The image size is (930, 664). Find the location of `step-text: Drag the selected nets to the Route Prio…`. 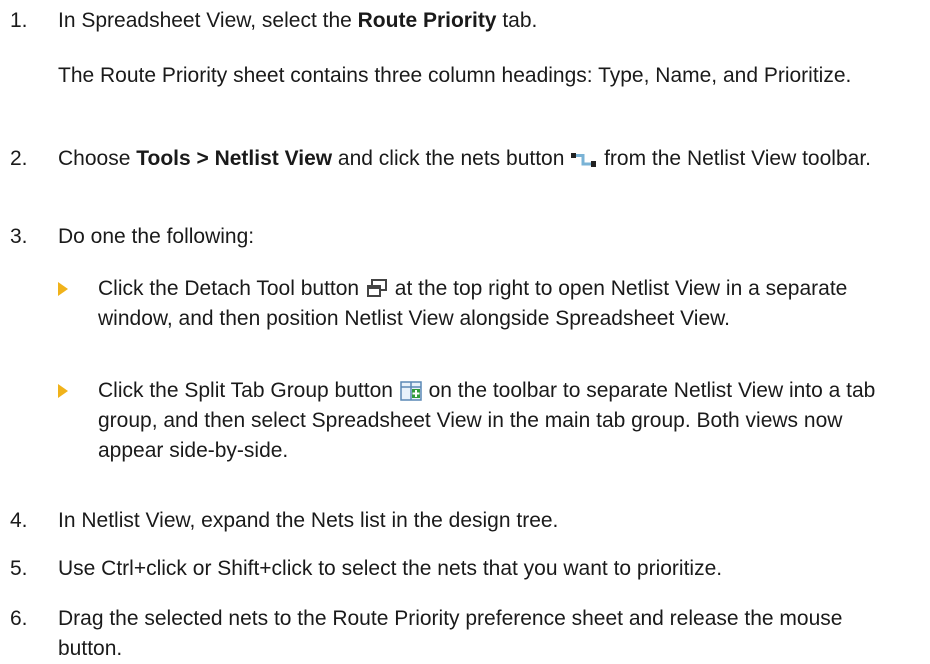

step-text: Drag the selected nets to the Route Prio… is located at coordinates (450, 633).